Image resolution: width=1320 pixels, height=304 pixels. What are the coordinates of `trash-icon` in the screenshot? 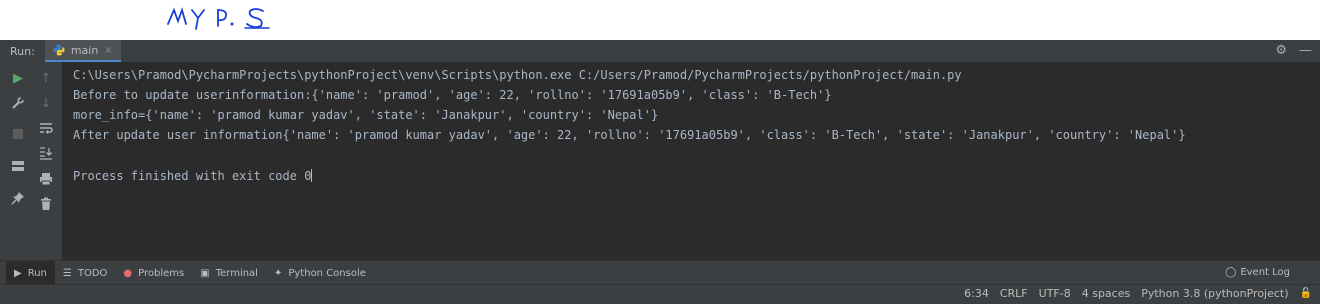 It's located at (46, 204).